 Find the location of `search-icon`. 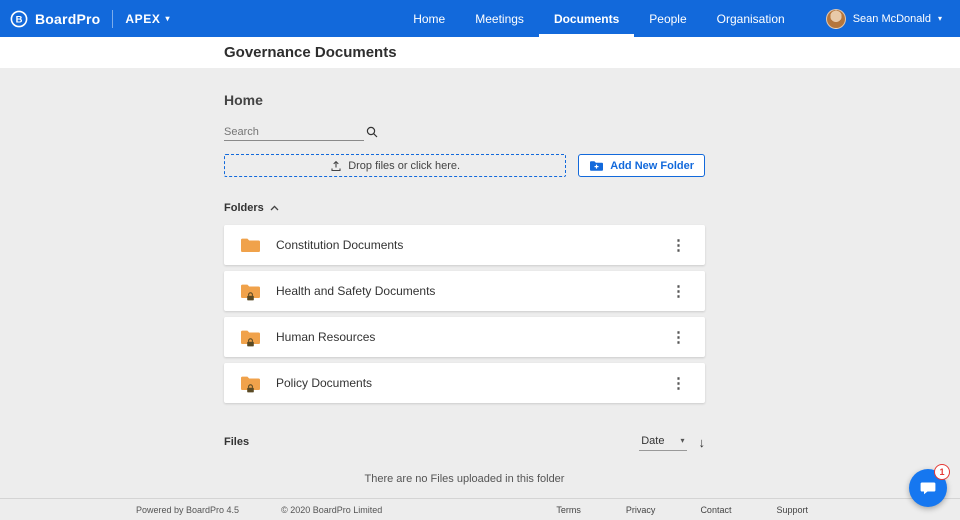

search-icon is located at coordinates (372, 132).